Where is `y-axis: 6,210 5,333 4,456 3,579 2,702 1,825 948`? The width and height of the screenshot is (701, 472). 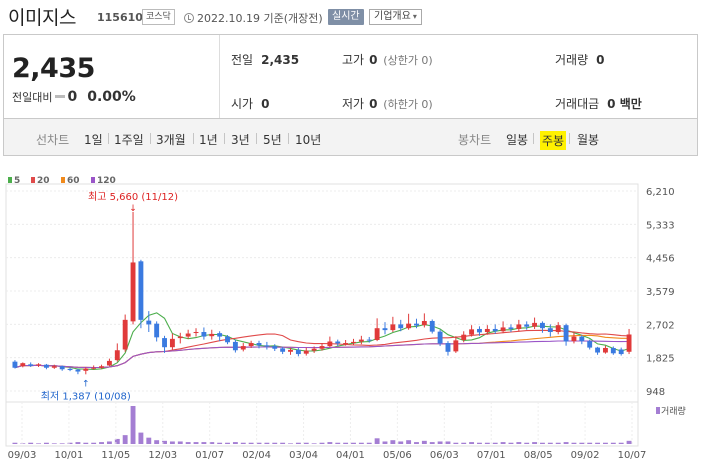
y-axis: 6,210 5,333 4,456 3,579 2,702 1,825 948 is located at coordinates (660, 292).